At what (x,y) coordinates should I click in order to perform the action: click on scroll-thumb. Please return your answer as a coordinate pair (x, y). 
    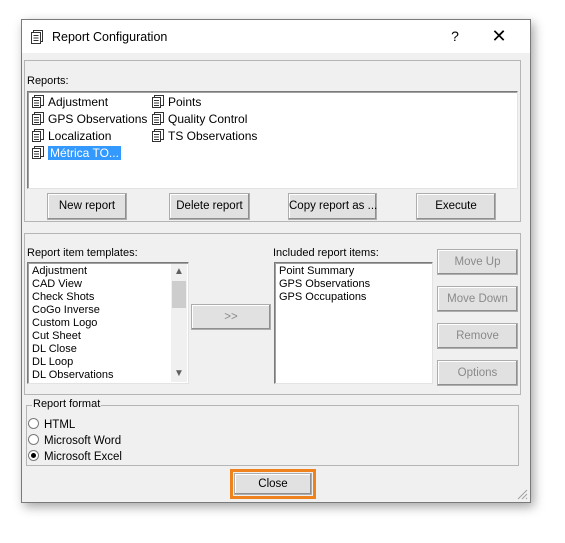
    Looking at the image, I should click on (179, 294).